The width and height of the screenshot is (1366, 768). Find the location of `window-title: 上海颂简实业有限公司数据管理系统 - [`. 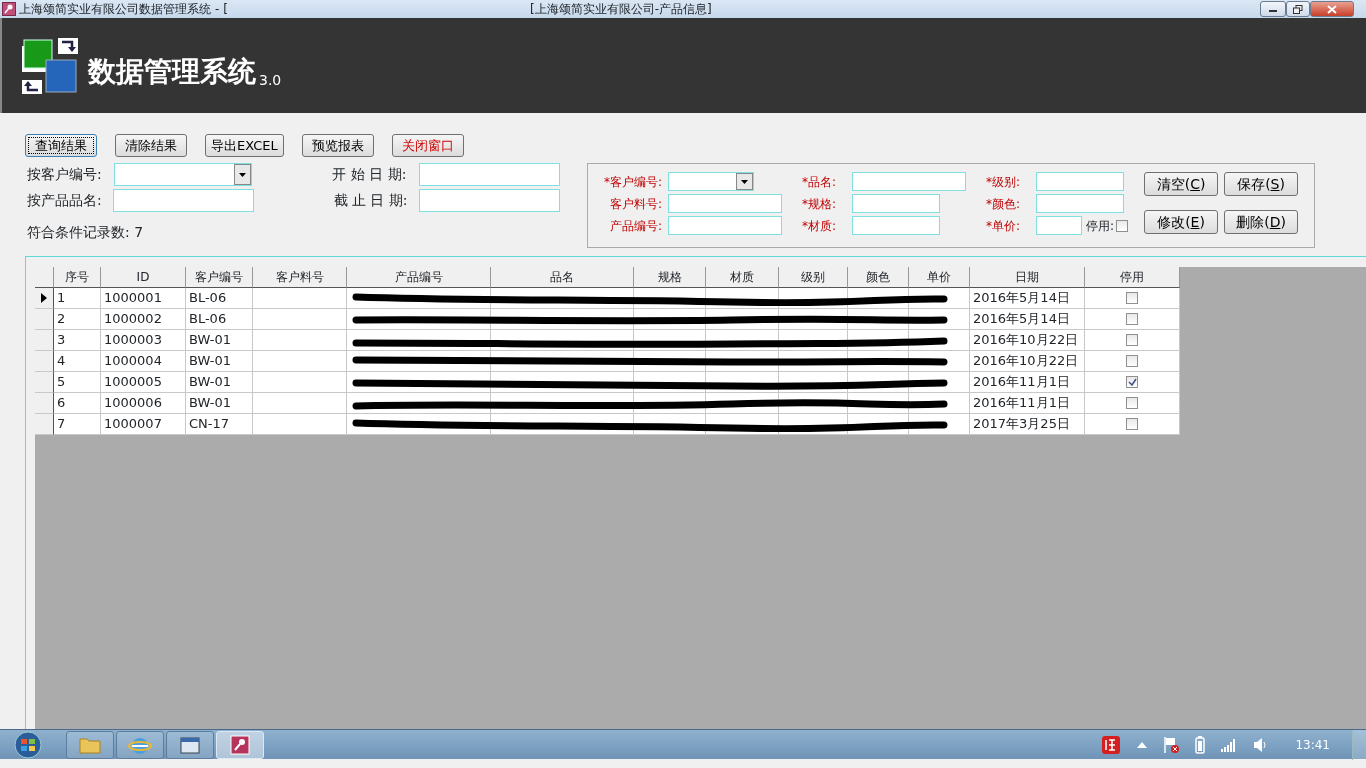

window-title: 上海颂简实业有限公司数据管理系统 - [ is located at coordinates (123, 9).